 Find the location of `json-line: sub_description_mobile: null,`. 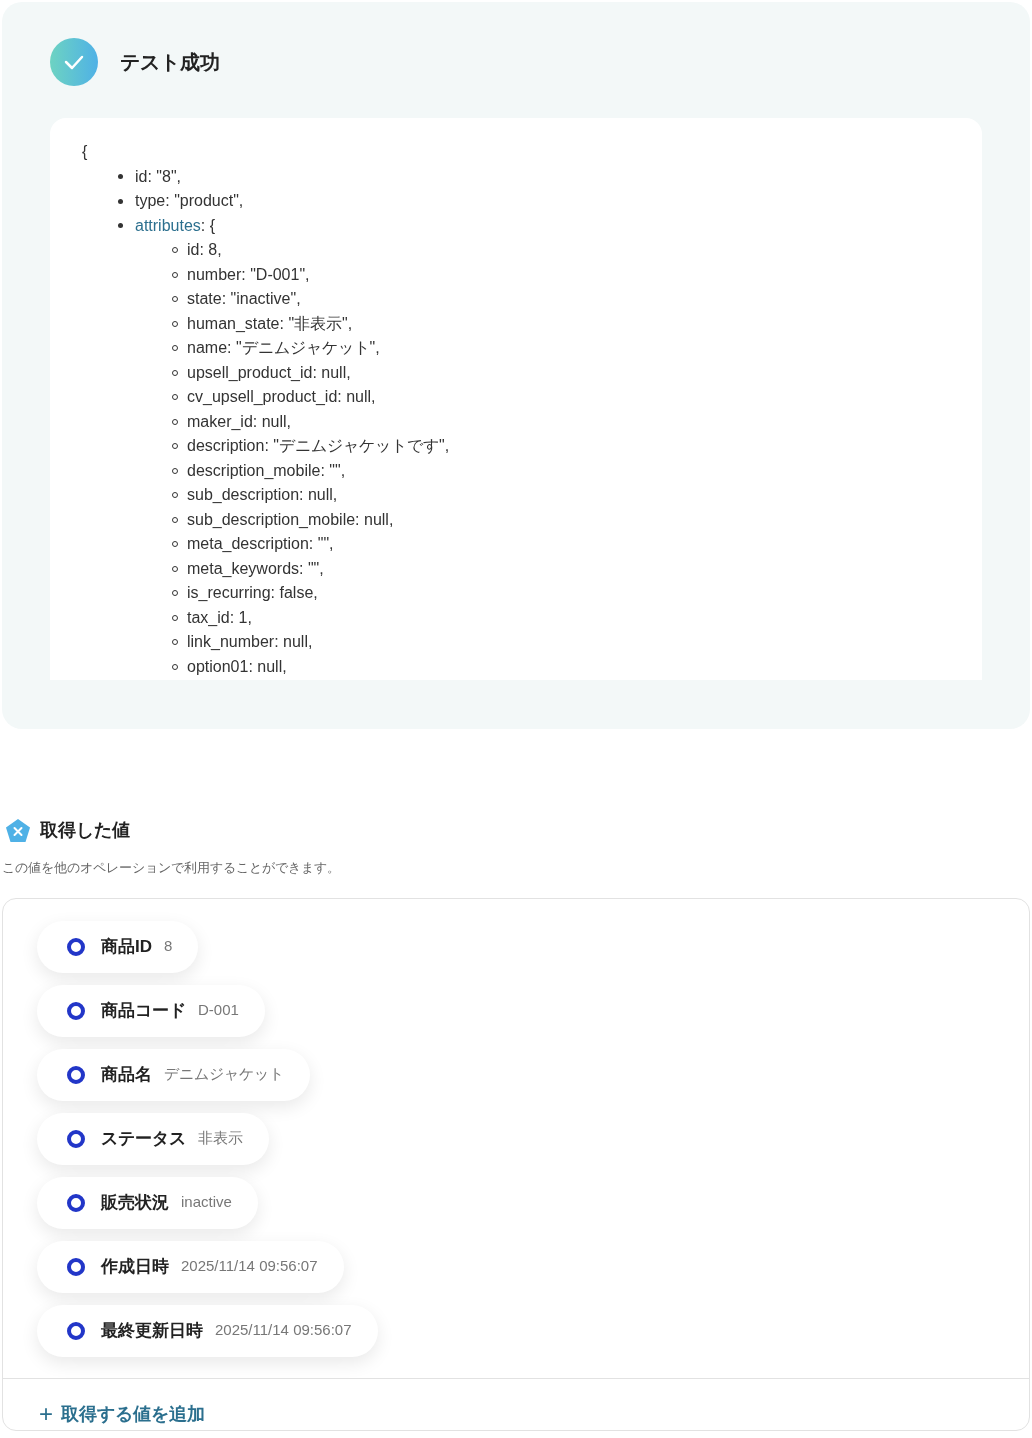

json-line: sub_description_mobile: null, is located at coordinates (290, 519).